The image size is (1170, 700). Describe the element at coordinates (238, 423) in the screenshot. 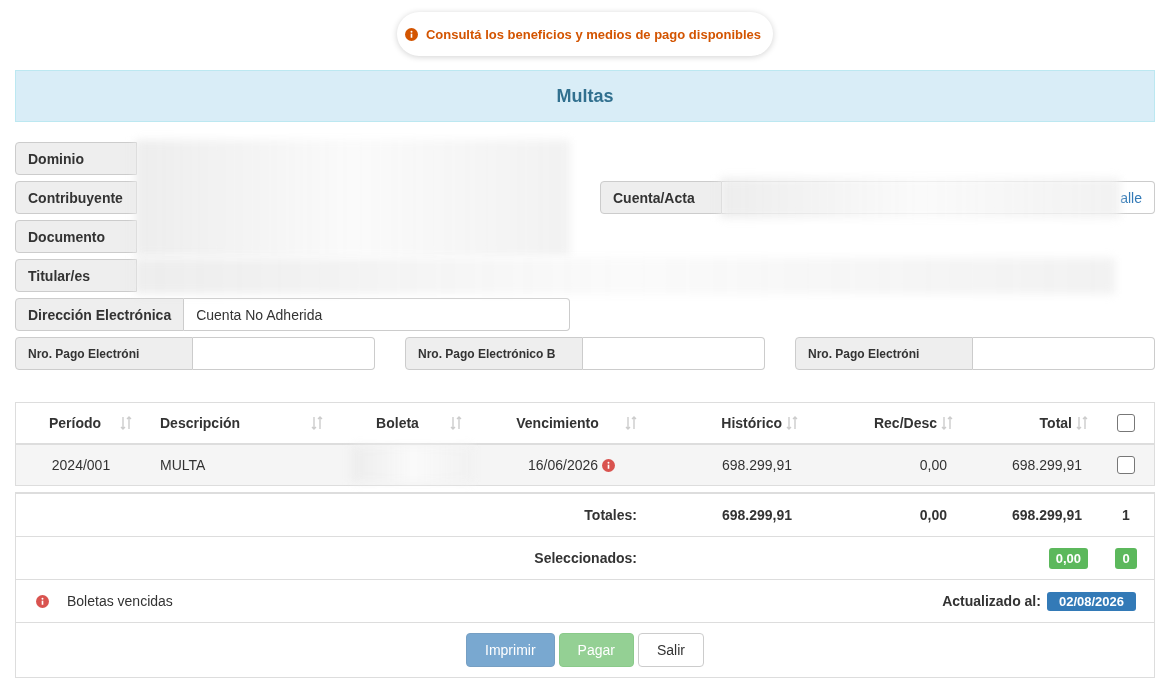

I see `column-header: Descripción` at that location.